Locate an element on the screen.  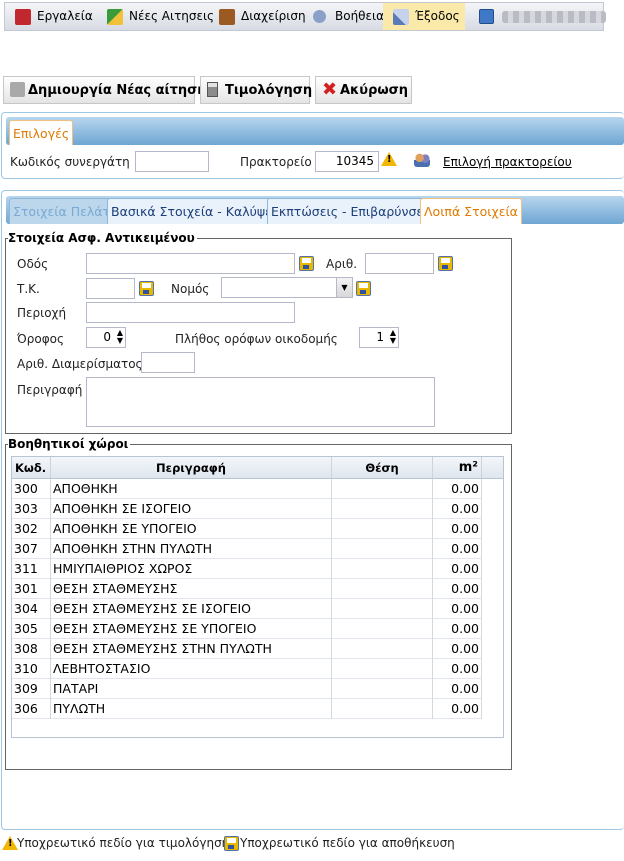
pricing-button-label: Τιμολόγηση is located at coordinates (269, 90).